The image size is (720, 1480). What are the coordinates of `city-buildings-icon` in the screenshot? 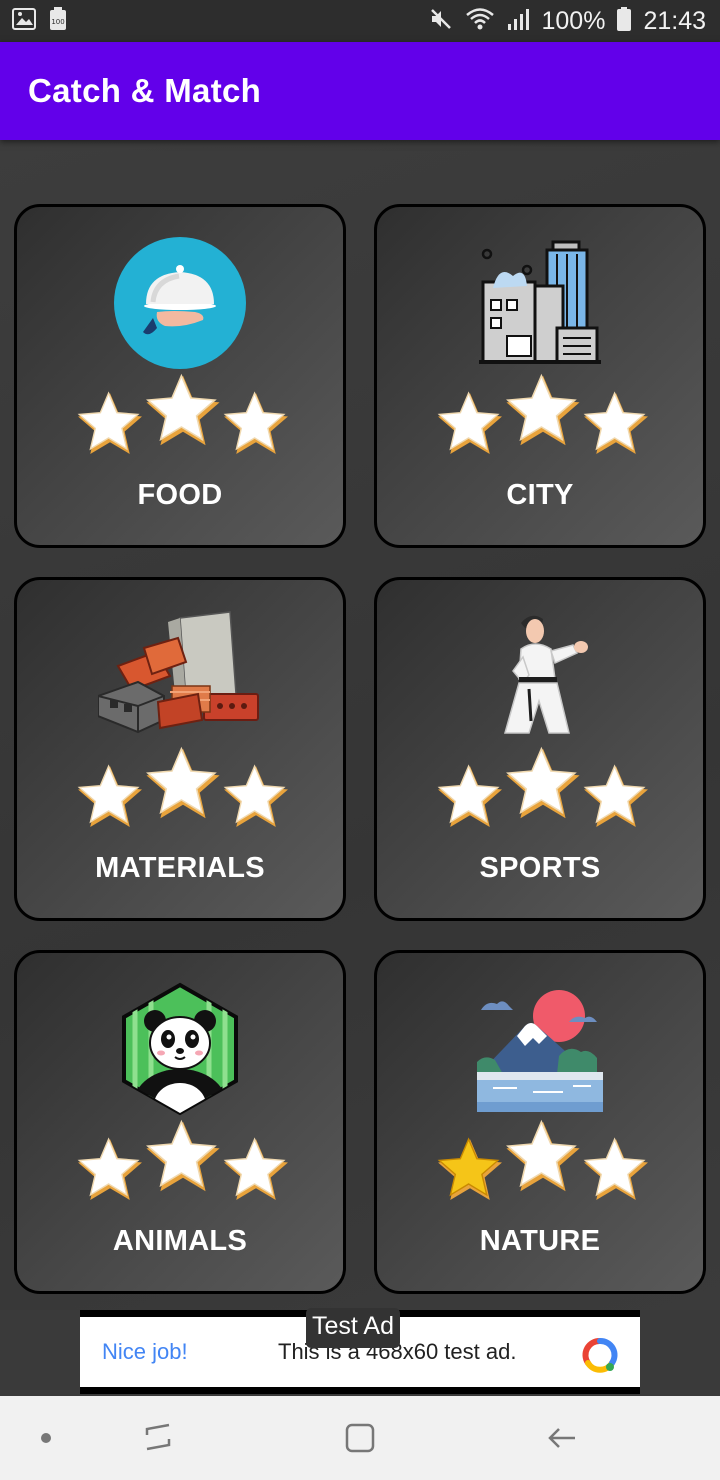 It's located at (540, 303).